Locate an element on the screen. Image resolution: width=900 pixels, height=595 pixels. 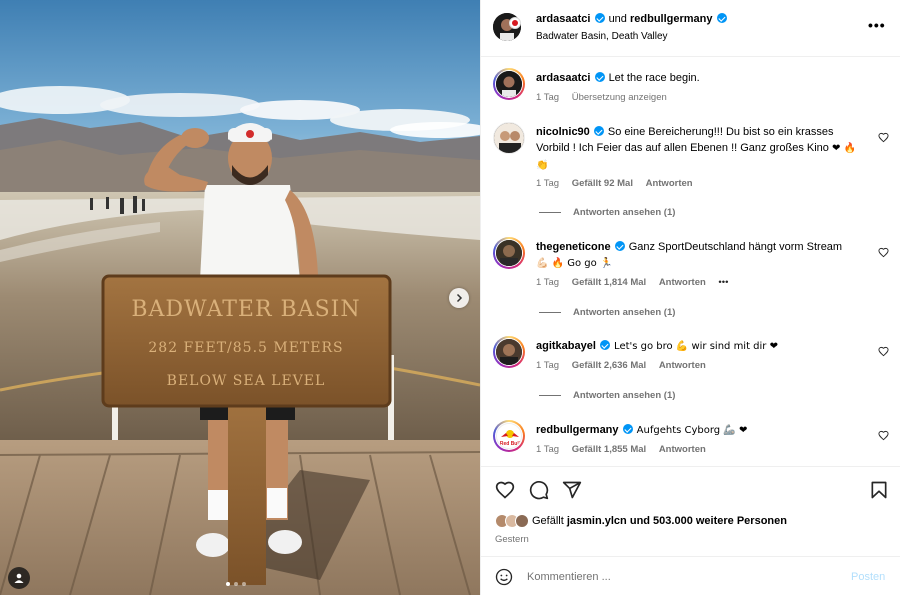
comment-body: Ganz SportDeutschland hängt vorm Stream is located at coordinates (735, 247).